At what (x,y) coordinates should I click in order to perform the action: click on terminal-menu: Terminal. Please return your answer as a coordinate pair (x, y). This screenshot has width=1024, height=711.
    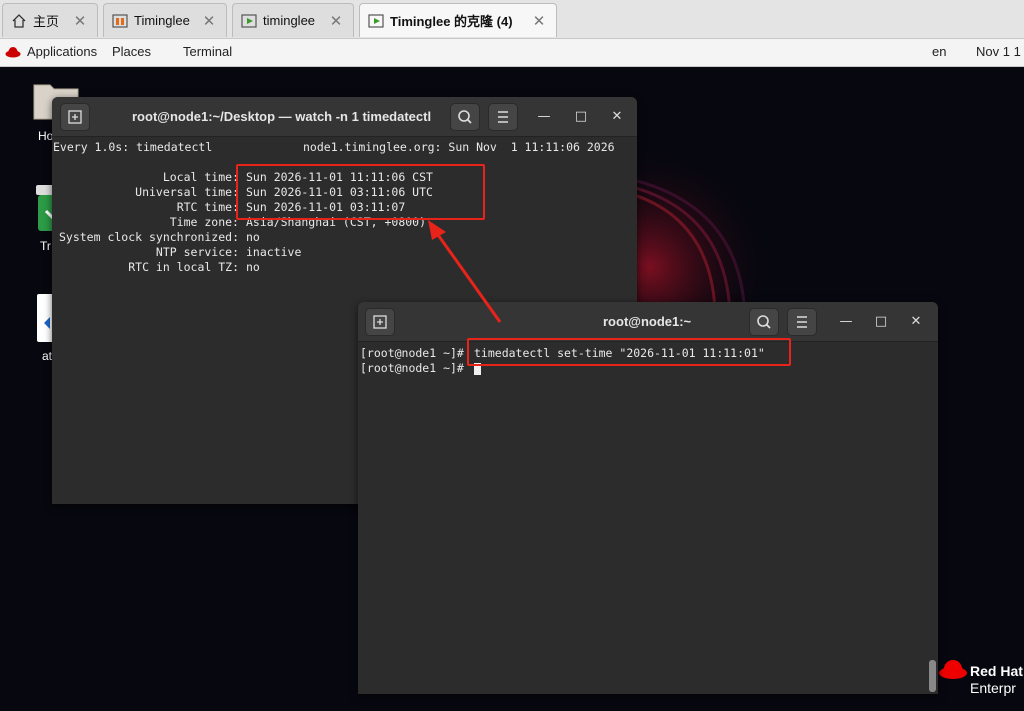
    Looking at the image, I should click on (207, 51).